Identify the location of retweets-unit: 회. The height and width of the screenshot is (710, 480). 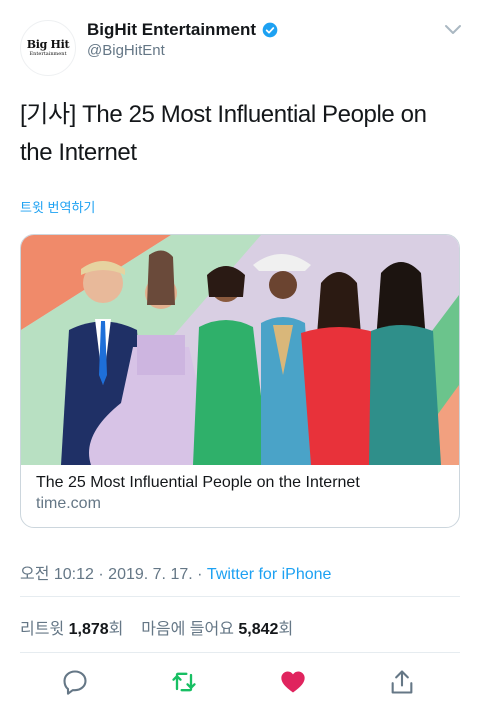
(116, 629).